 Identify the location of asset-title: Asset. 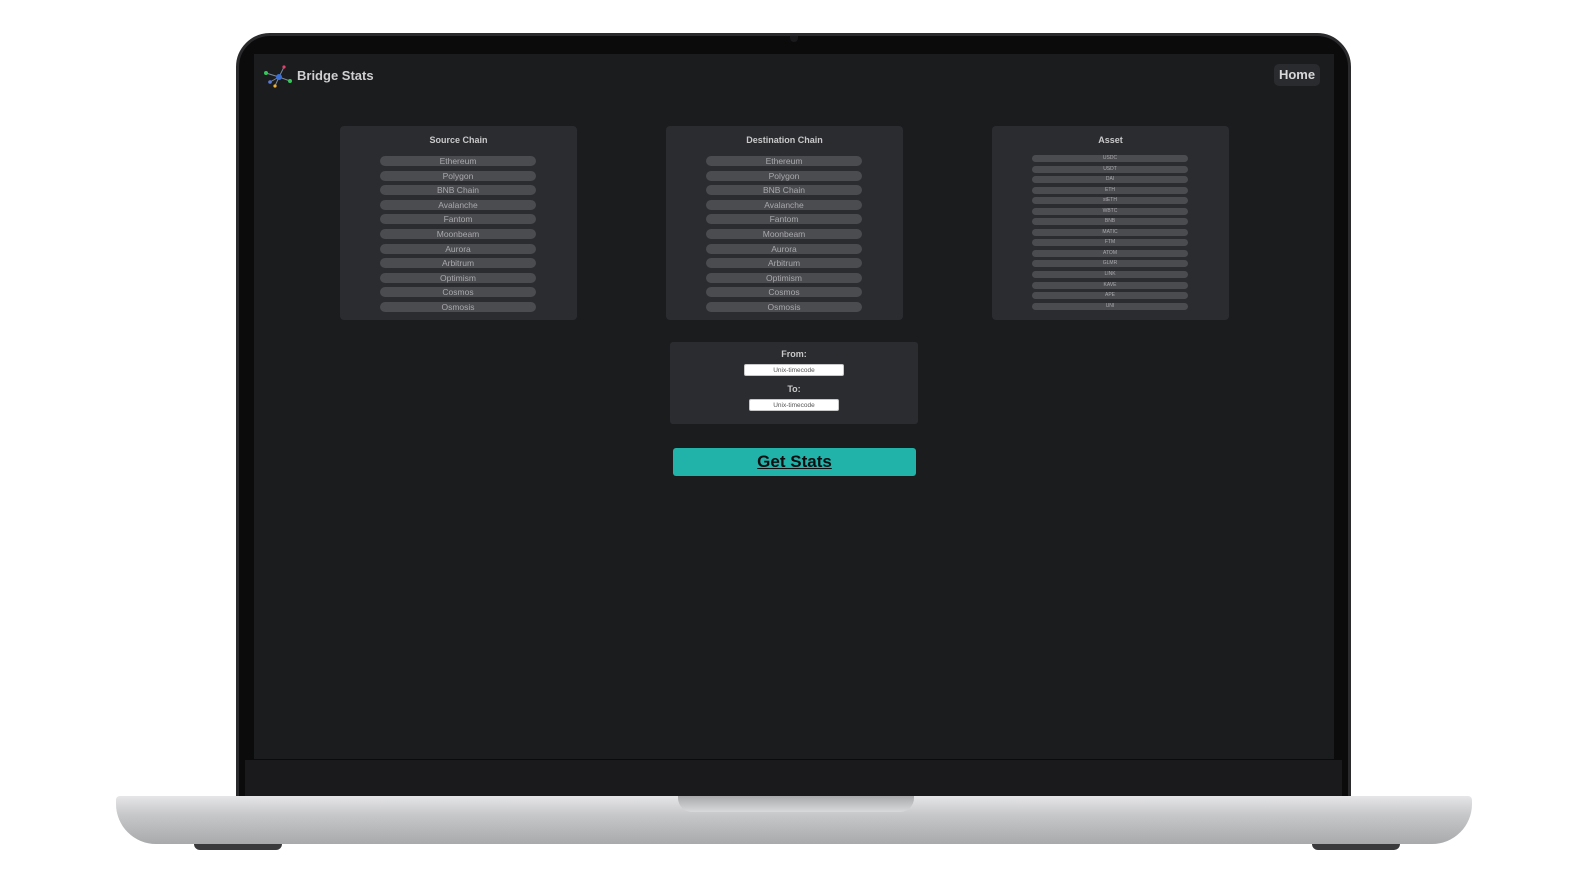
(1110, 140).